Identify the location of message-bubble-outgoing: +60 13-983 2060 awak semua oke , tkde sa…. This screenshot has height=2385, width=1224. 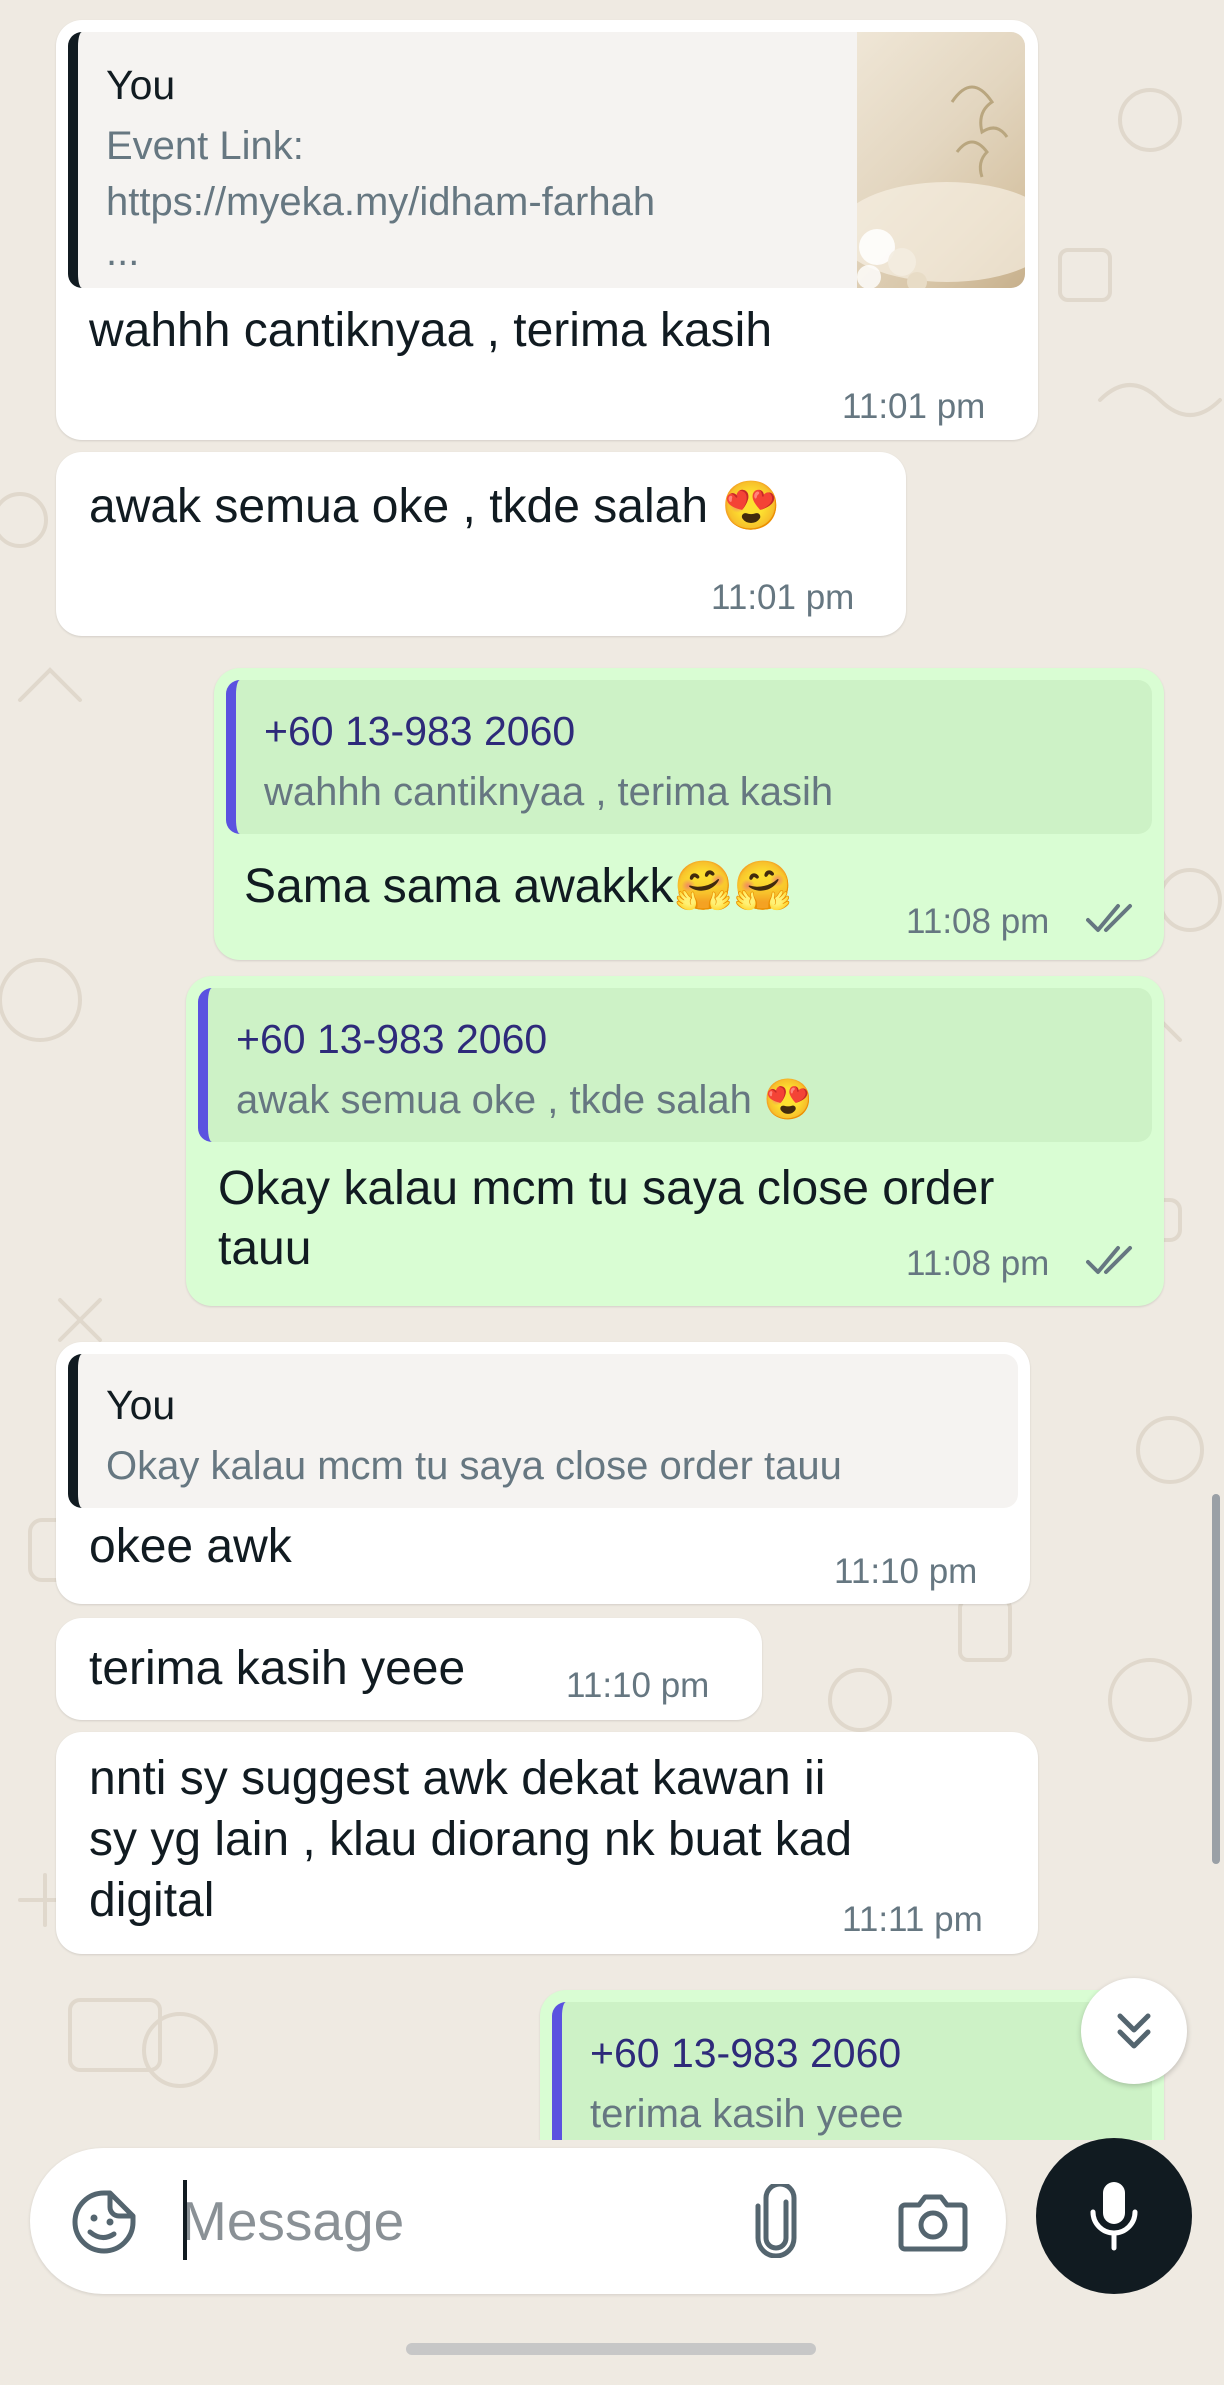
(675, 1141).